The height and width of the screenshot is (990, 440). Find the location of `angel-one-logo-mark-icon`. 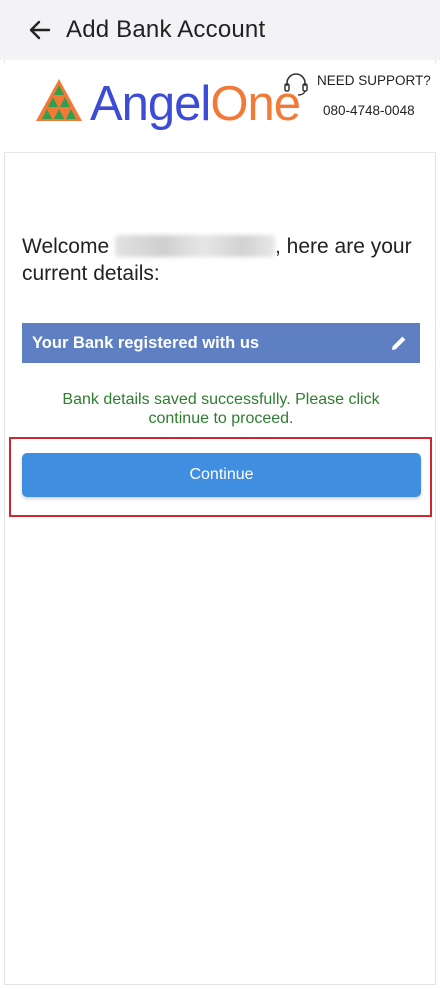

angel-one-logo-mark-icon is located at coordinates (59, 100).